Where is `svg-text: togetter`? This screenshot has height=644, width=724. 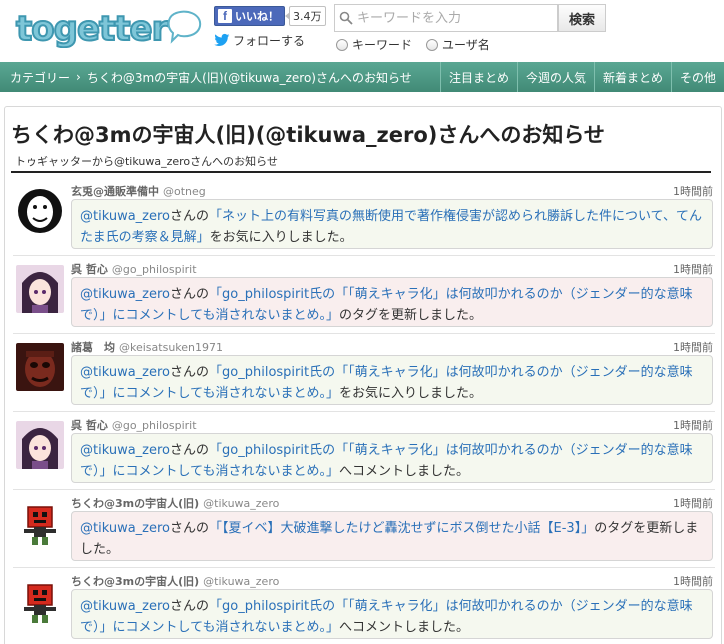 svg-text: togetter is located at coordinates (92, 28).